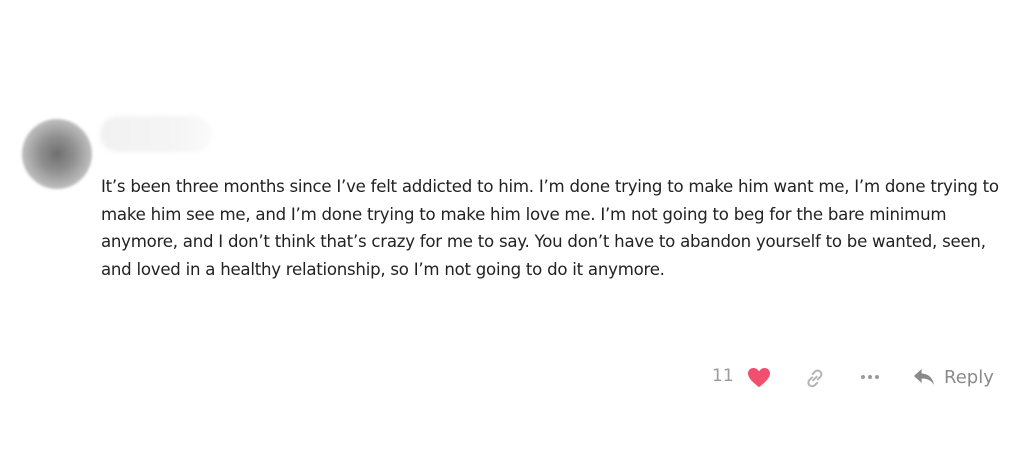 The height and width of the screenshot is (474, 1024). I want to click on like-count: 11, so click(723, 376).